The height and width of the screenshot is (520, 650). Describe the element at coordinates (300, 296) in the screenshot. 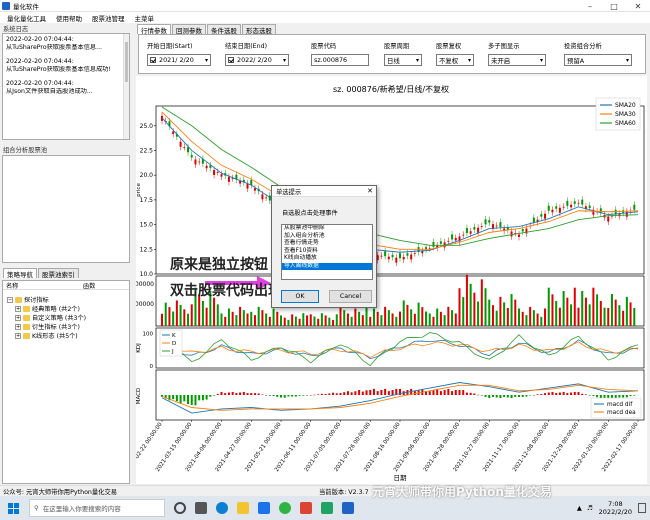

I see `ok-button: OK` at that location.